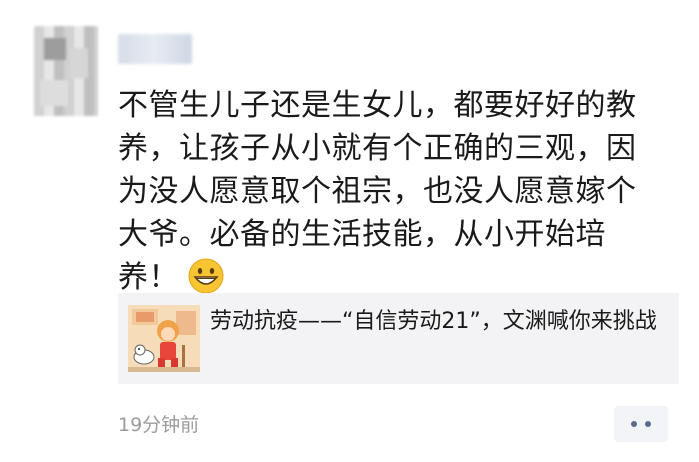 This screenshot has width=699, height=462. Describe the element at coordinates (159, 425) in the screenshot. I see `post-timestamp: 19分钟前` at that location.